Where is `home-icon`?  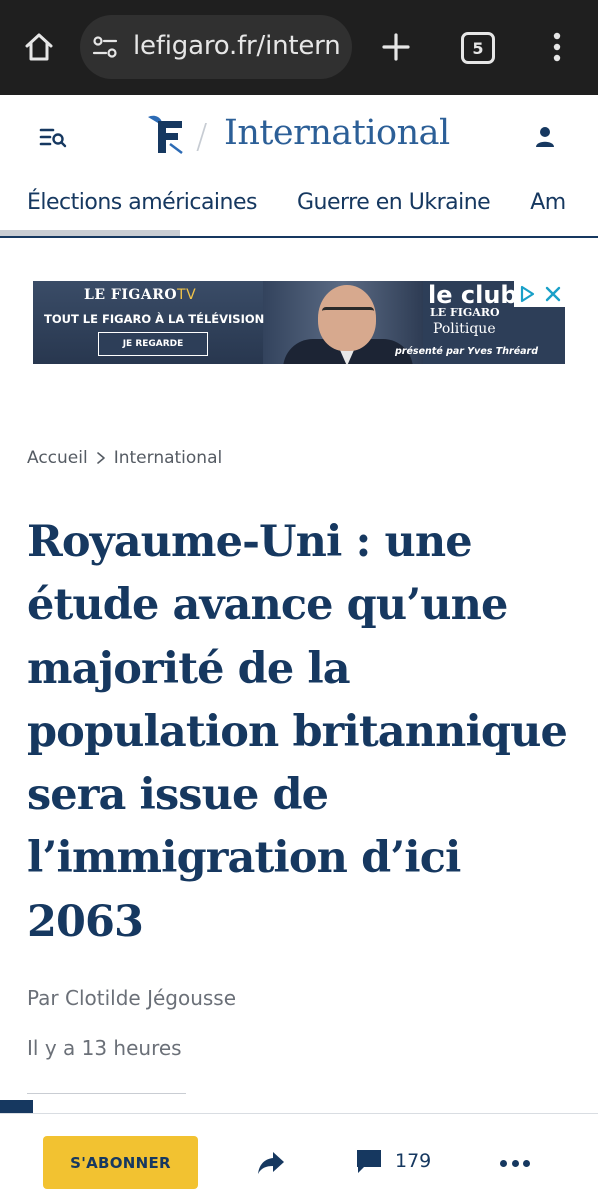 home-icon is located at coordinates (39, 47).